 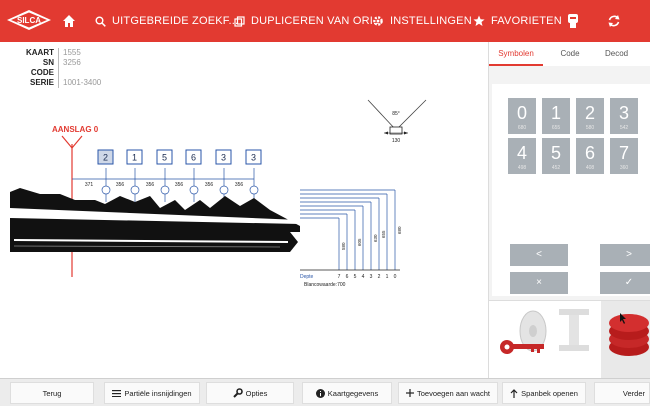 What do you see at coordinates (152, 393) in the screenshot?
I see `partial-cuts-button: Partiële insnijdingen` at bounding box center [152, 393].